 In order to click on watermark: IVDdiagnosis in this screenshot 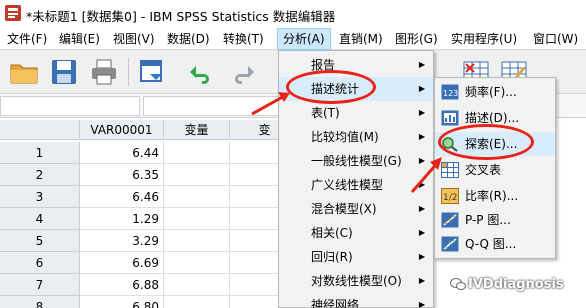, I will do `click(516, 284)`.